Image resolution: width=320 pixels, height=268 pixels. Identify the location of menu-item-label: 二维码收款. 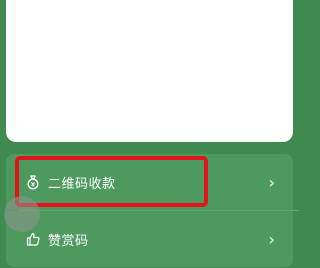
(82, 184).